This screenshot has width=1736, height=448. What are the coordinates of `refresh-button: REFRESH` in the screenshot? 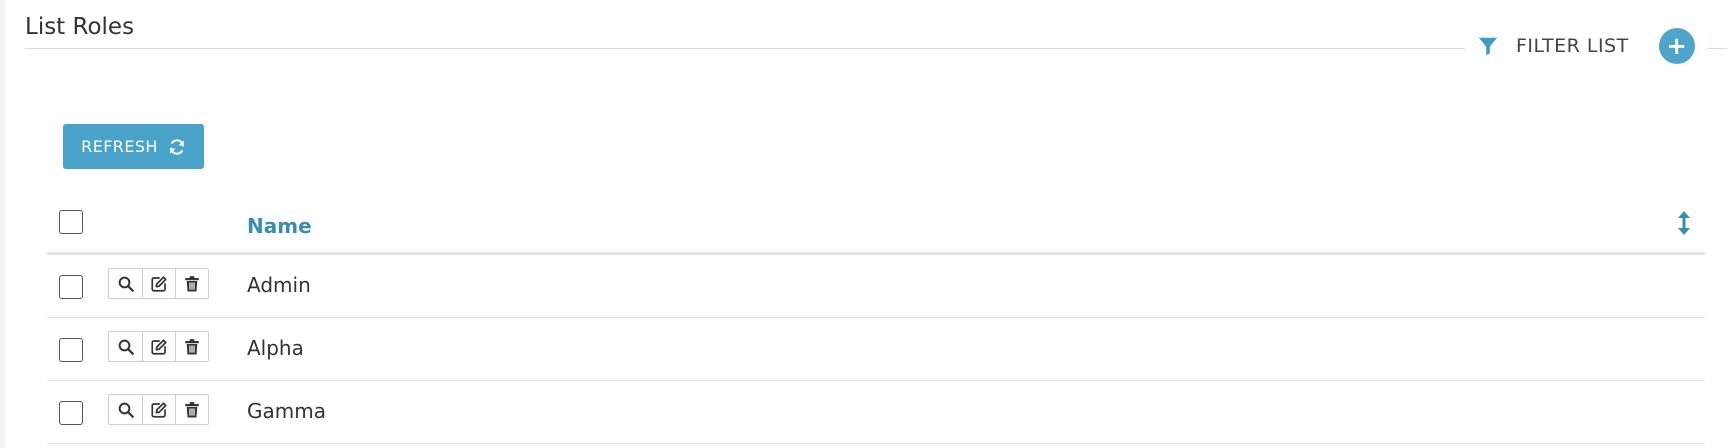 It's located at (133, 146).